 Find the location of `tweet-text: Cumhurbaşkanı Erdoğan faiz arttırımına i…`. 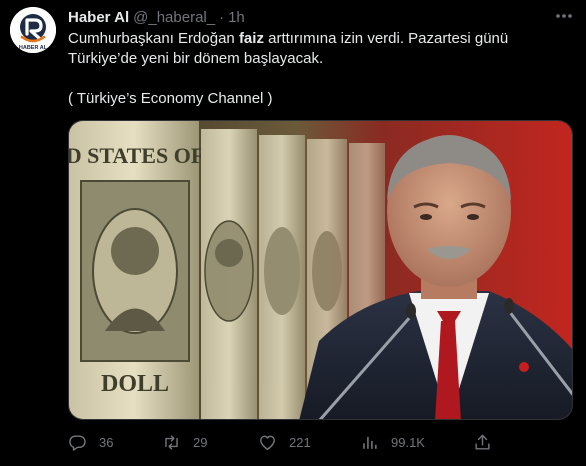

tweet-text: Cumhurbaşkanı Erdoğan faiz arttırımına i… is located at coordinates (318, 69).